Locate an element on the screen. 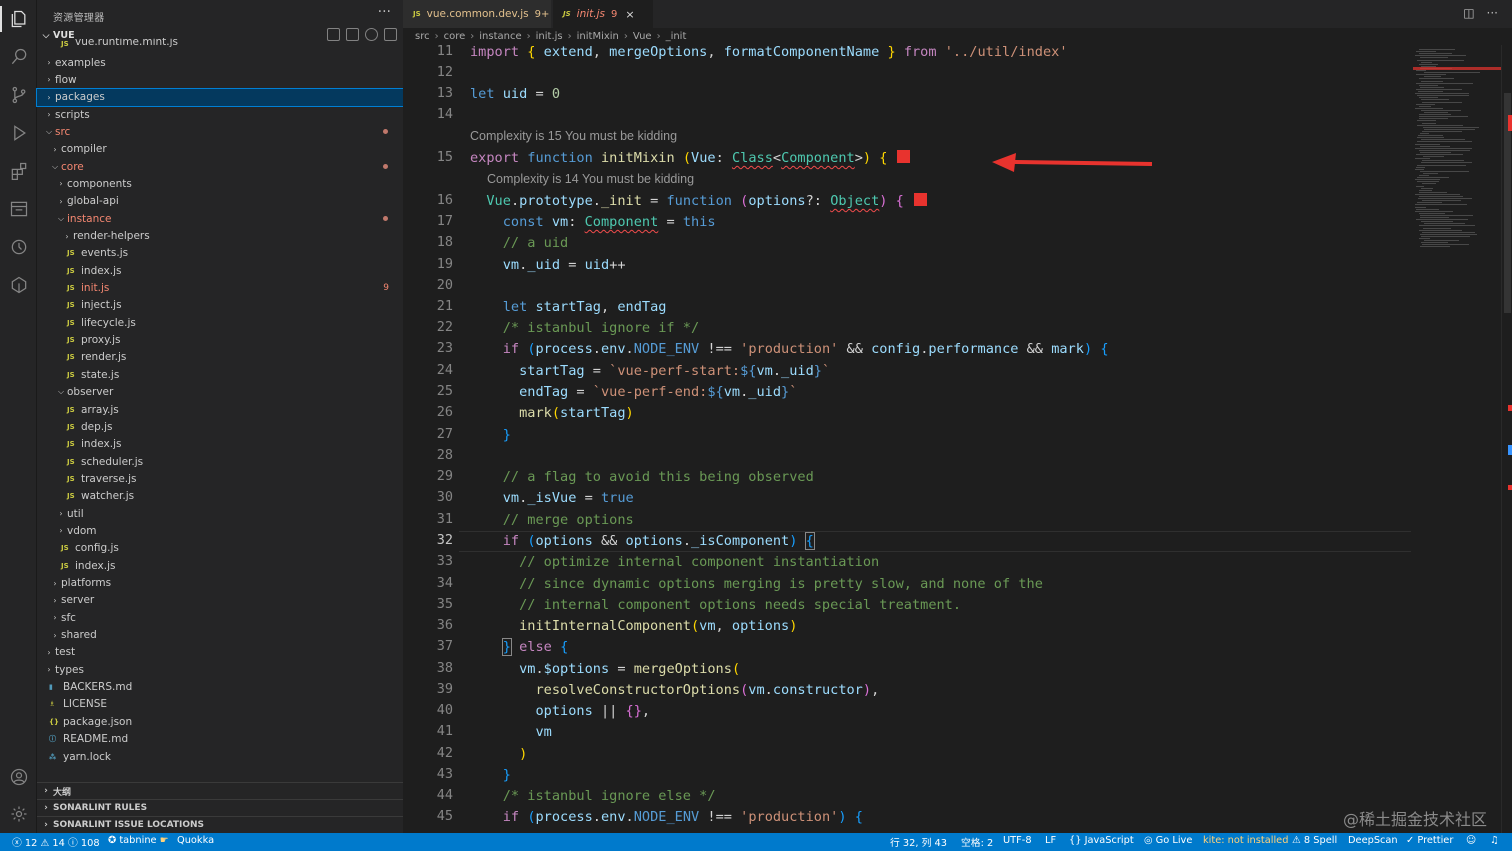 This screenshot has height=851, width=1512. problems-indicator: ⓧ 12 ⚠ 14 ⓘ 108 is located at coordinates (56, 842).